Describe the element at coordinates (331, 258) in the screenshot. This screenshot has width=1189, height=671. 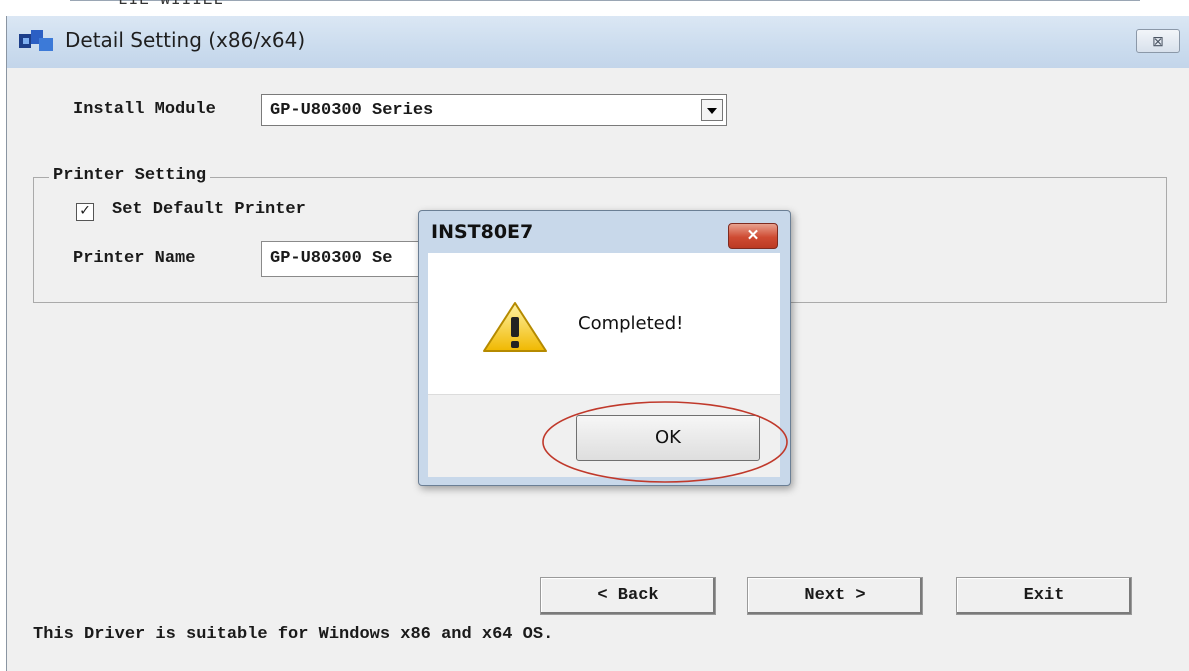
I see `printer-name-value: GP-U80300 Se` at that location.